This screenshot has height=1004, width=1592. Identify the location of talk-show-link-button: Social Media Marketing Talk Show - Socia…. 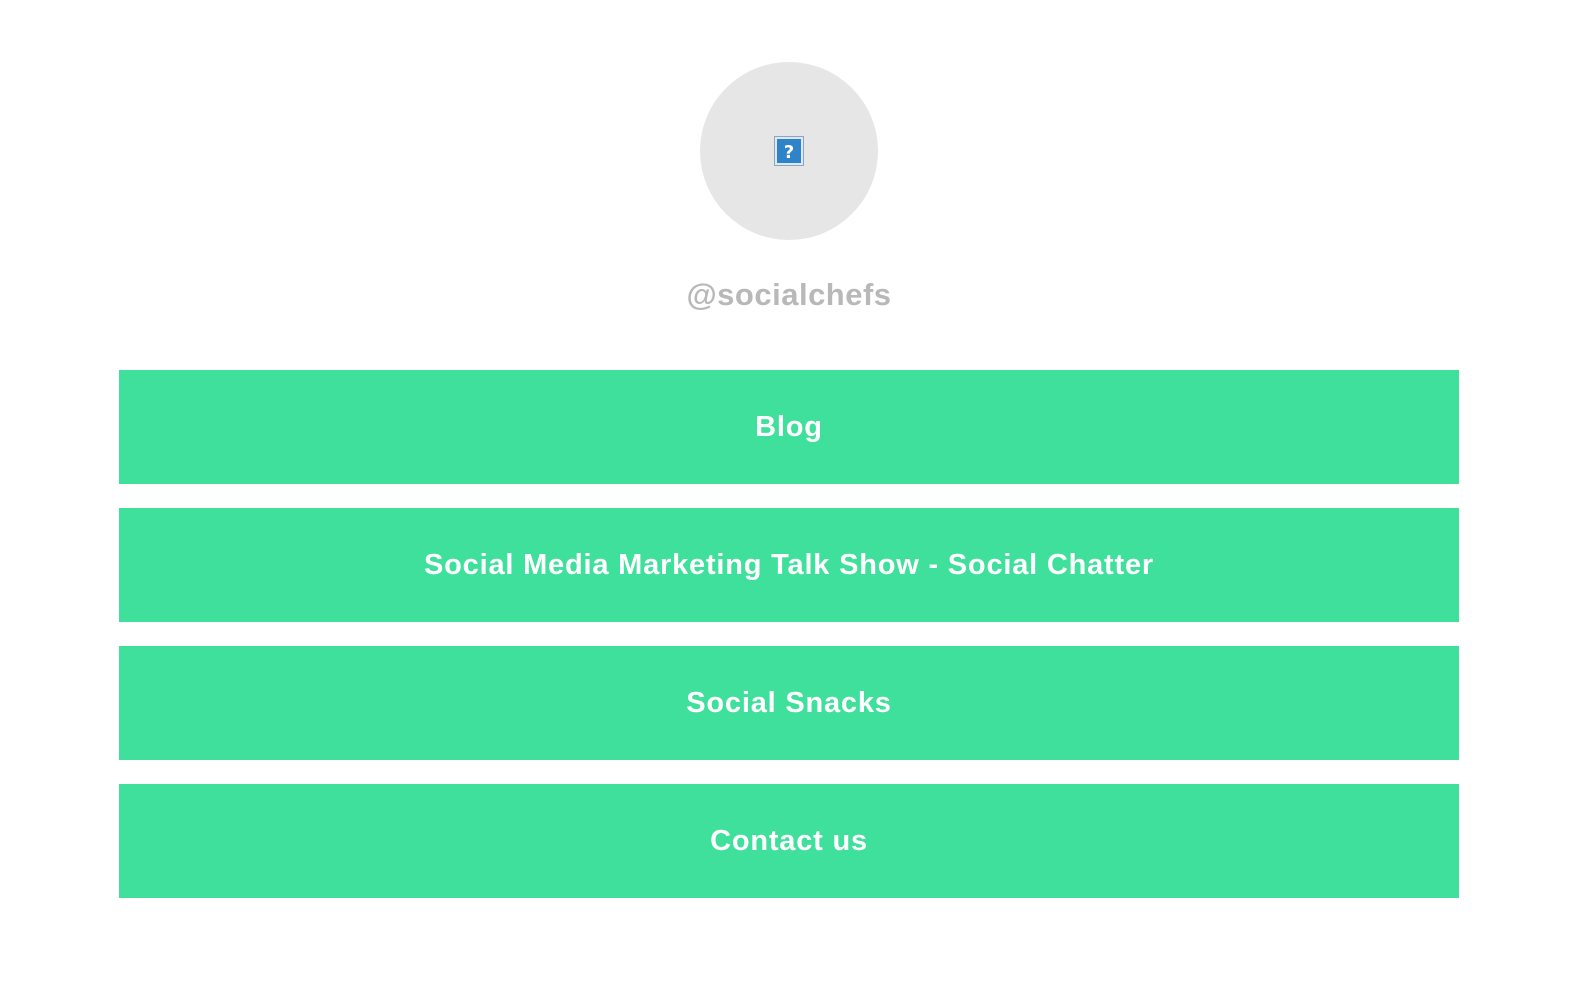
(789, 565).